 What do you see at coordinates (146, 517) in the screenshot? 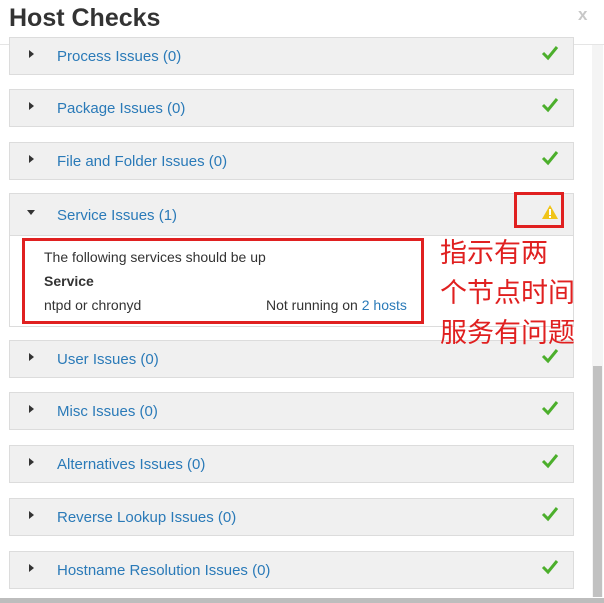
I see `panel-label: Reverse Lookup Issues (0)` at bounding box center [146, 517].